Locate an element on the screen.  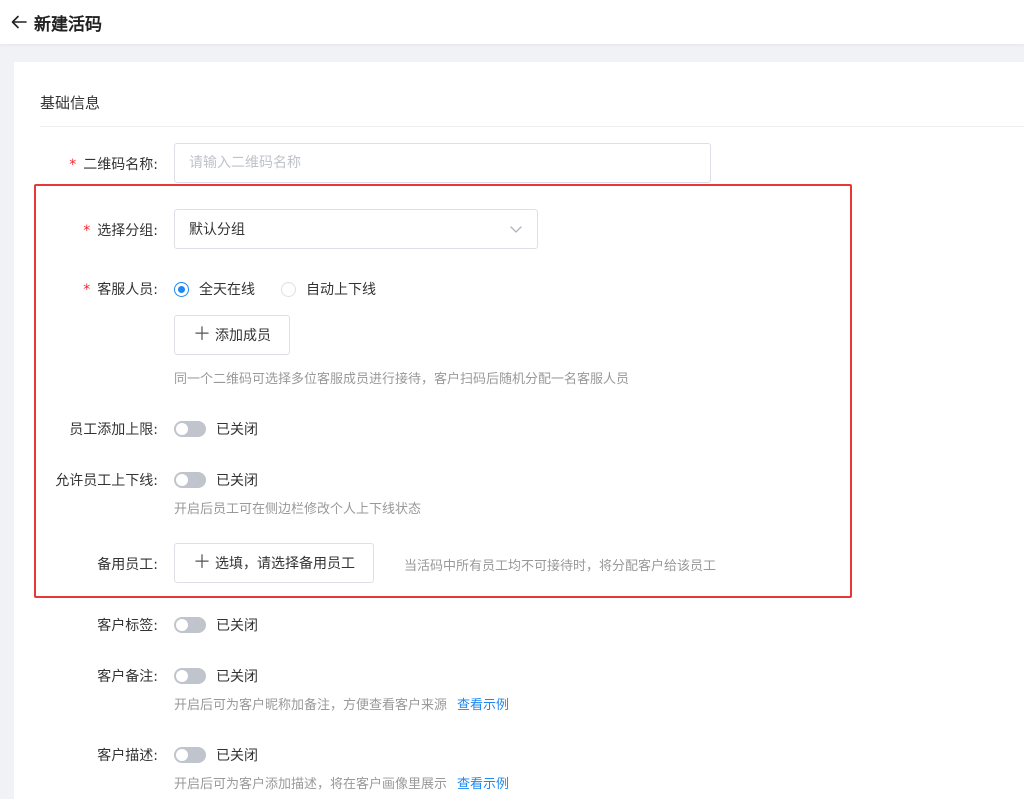
group-select-value: 默认分组 is located at coordinates (217, 230).